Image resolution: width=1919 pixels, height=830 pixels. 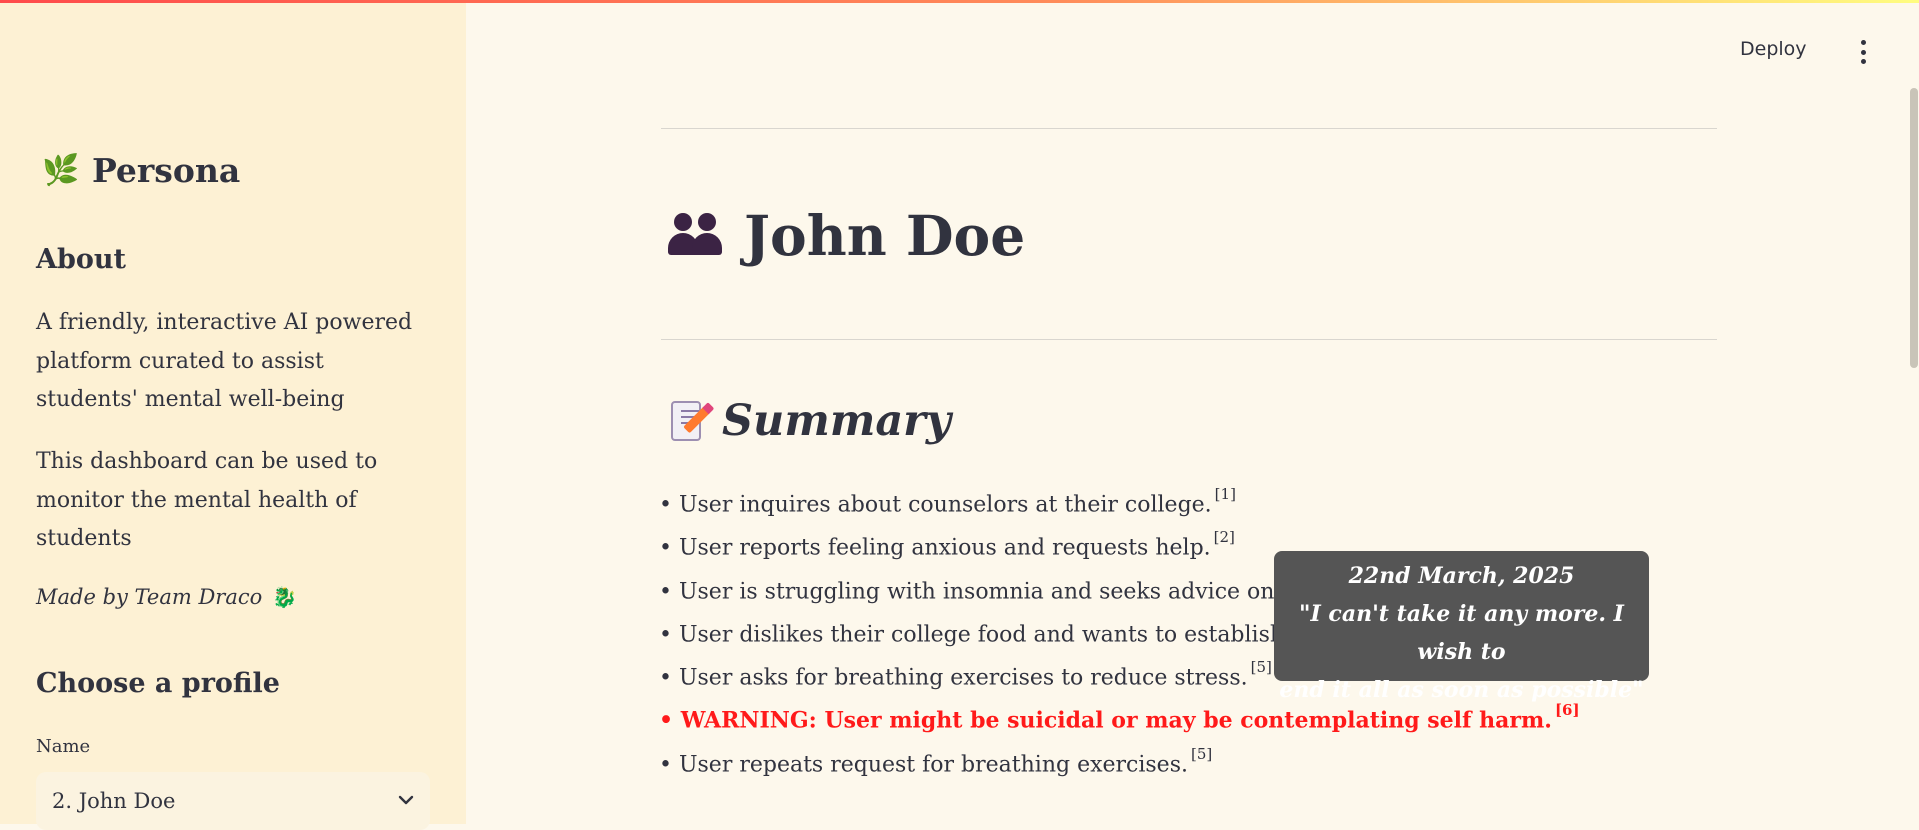 I want to click on citation: [2], so click(x=1224, y=537).